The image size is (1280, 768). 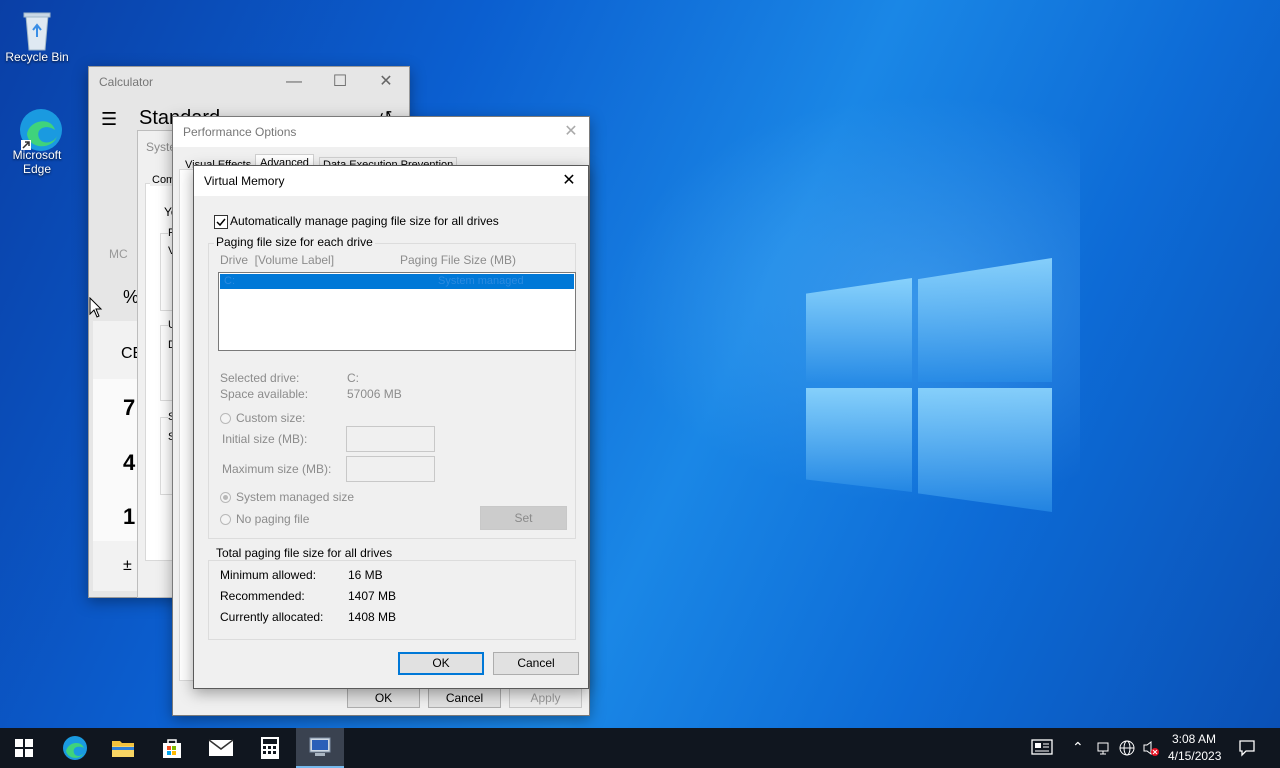 What do you see at coordinates (118, 254) in the screenshot?
I see `memory-clear-button: MC` at bounding box center [118, 254].